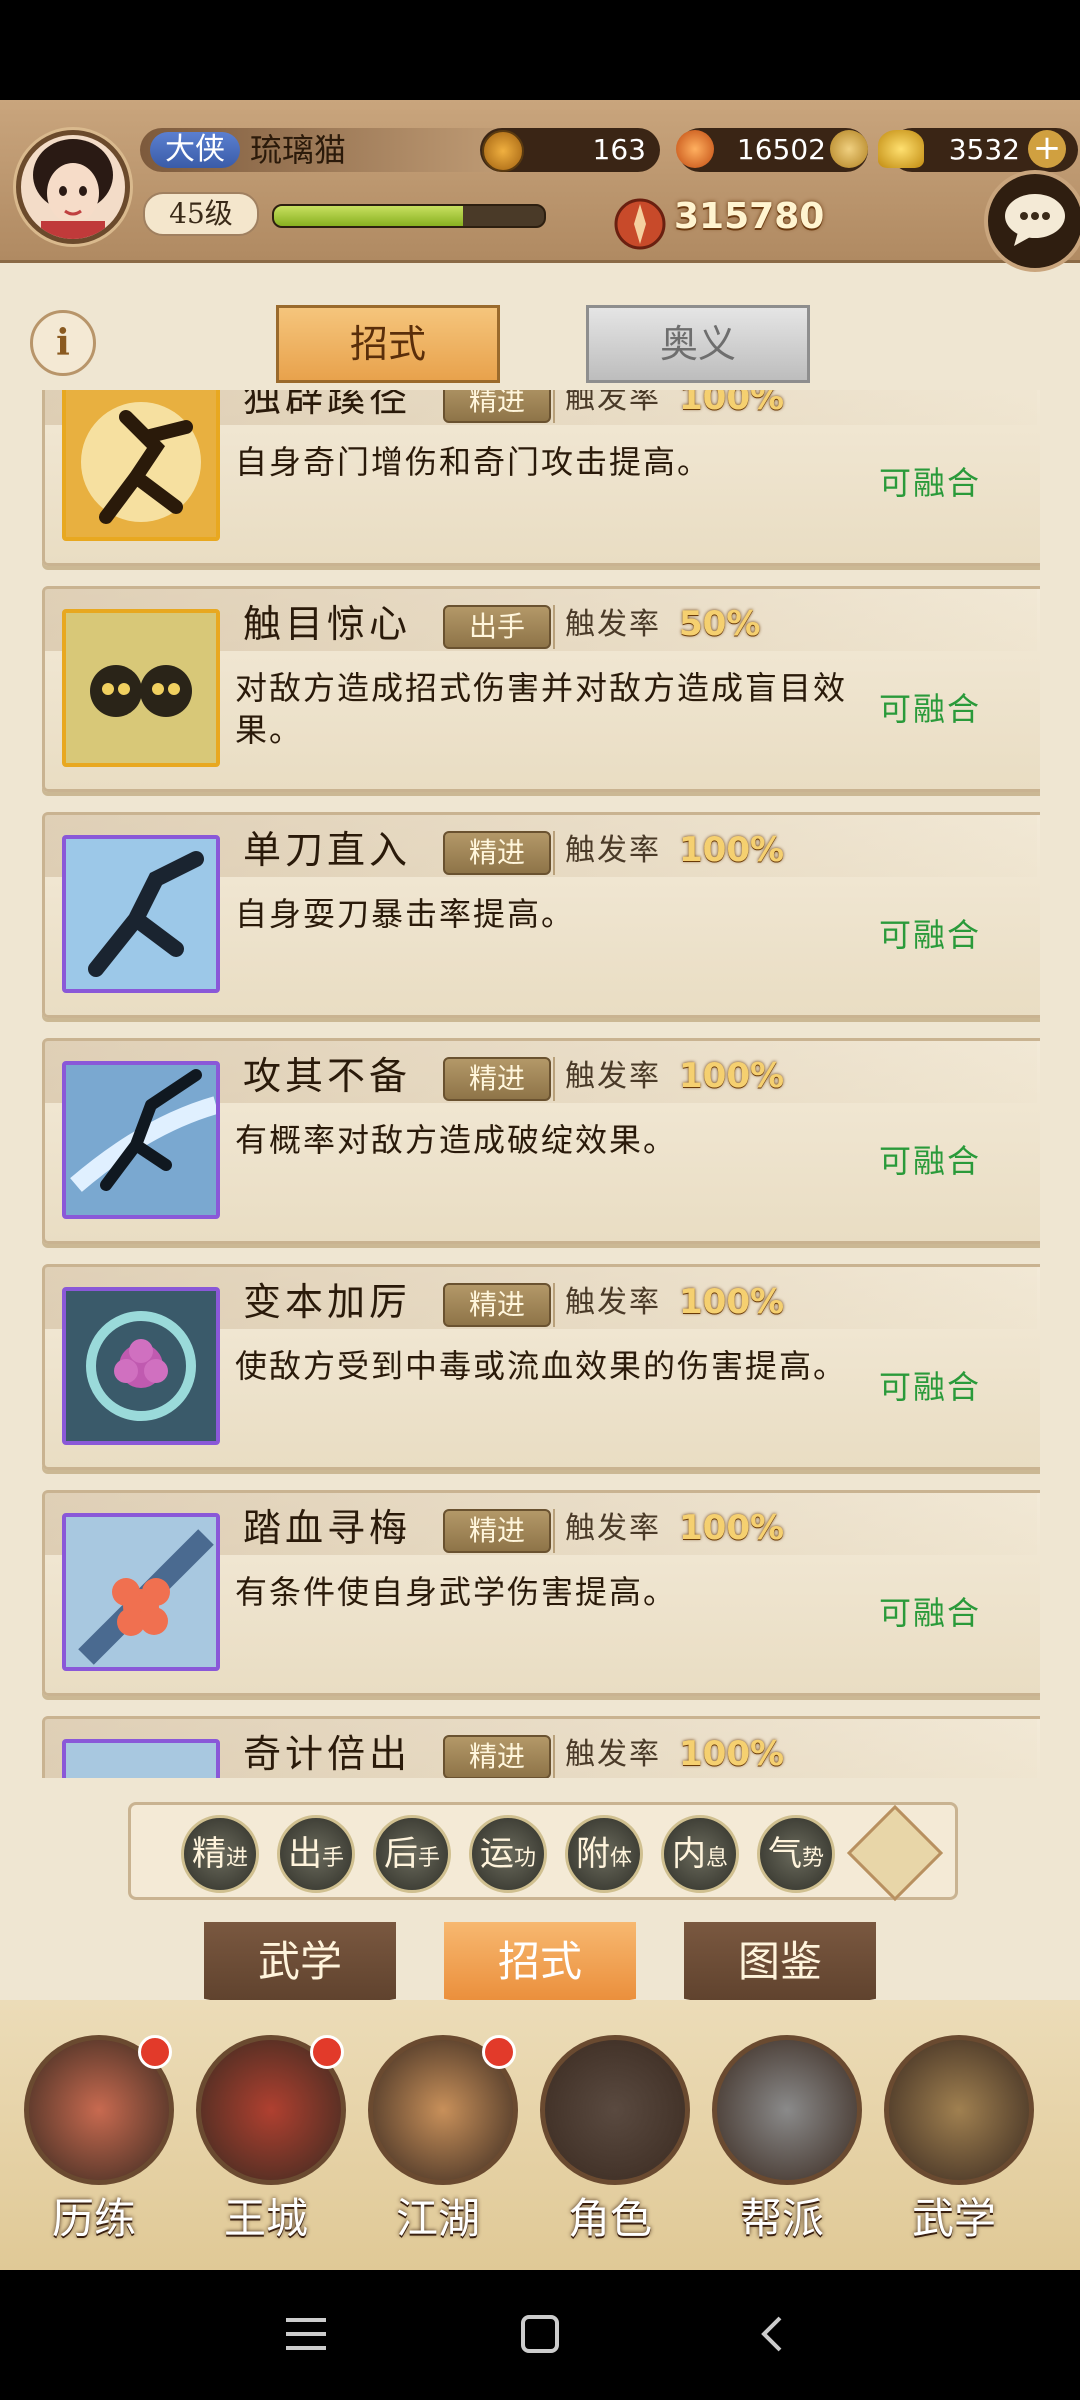 This screenshot has width=1080, height=2400. I want to click on xp-fill, so click(368, 216).